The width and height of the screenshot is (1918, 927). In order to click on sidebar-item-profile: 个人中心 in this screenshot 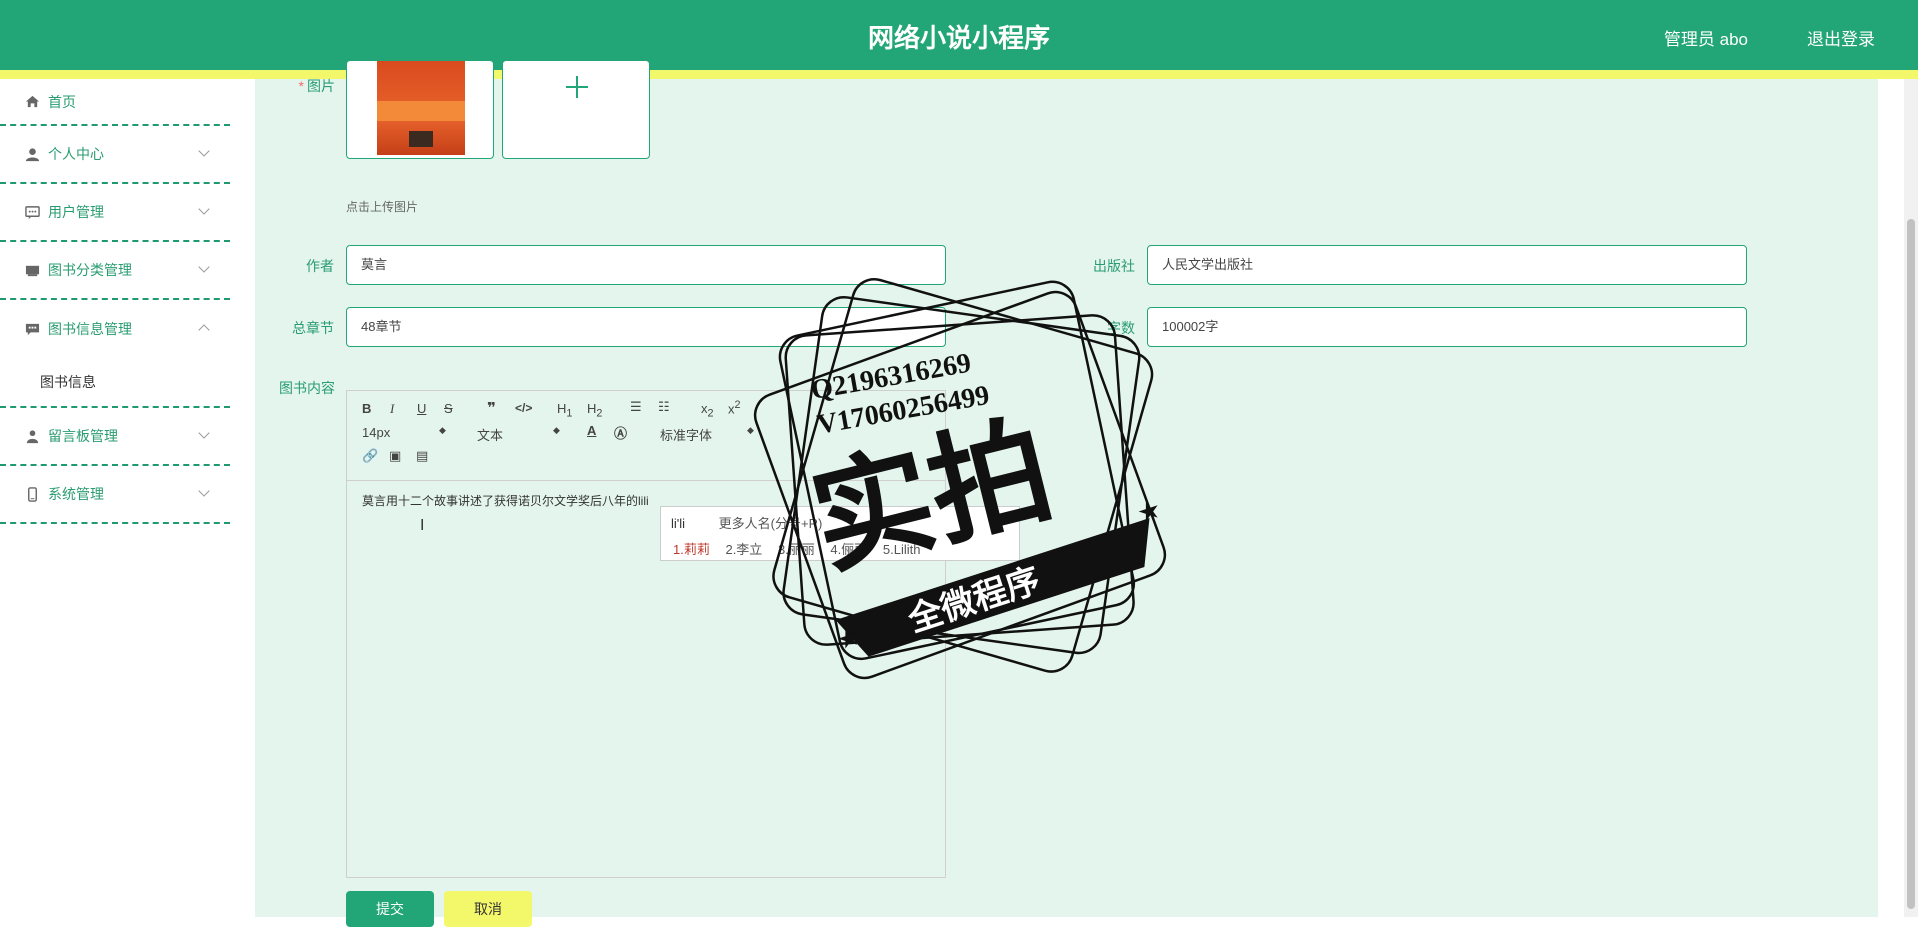, I will do `click(115, 155)`.